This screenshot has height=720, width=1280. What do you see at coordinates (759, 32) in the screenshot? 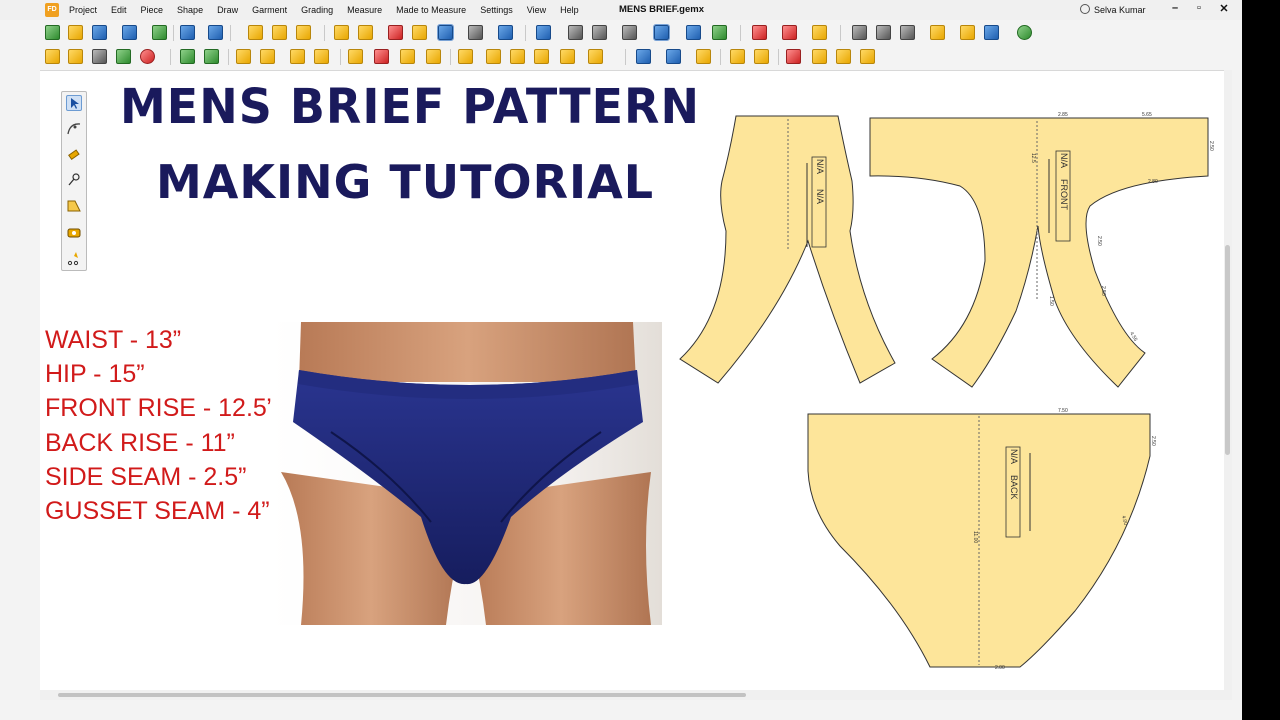
I see `notch-icon` at bounding box center [759, 32].